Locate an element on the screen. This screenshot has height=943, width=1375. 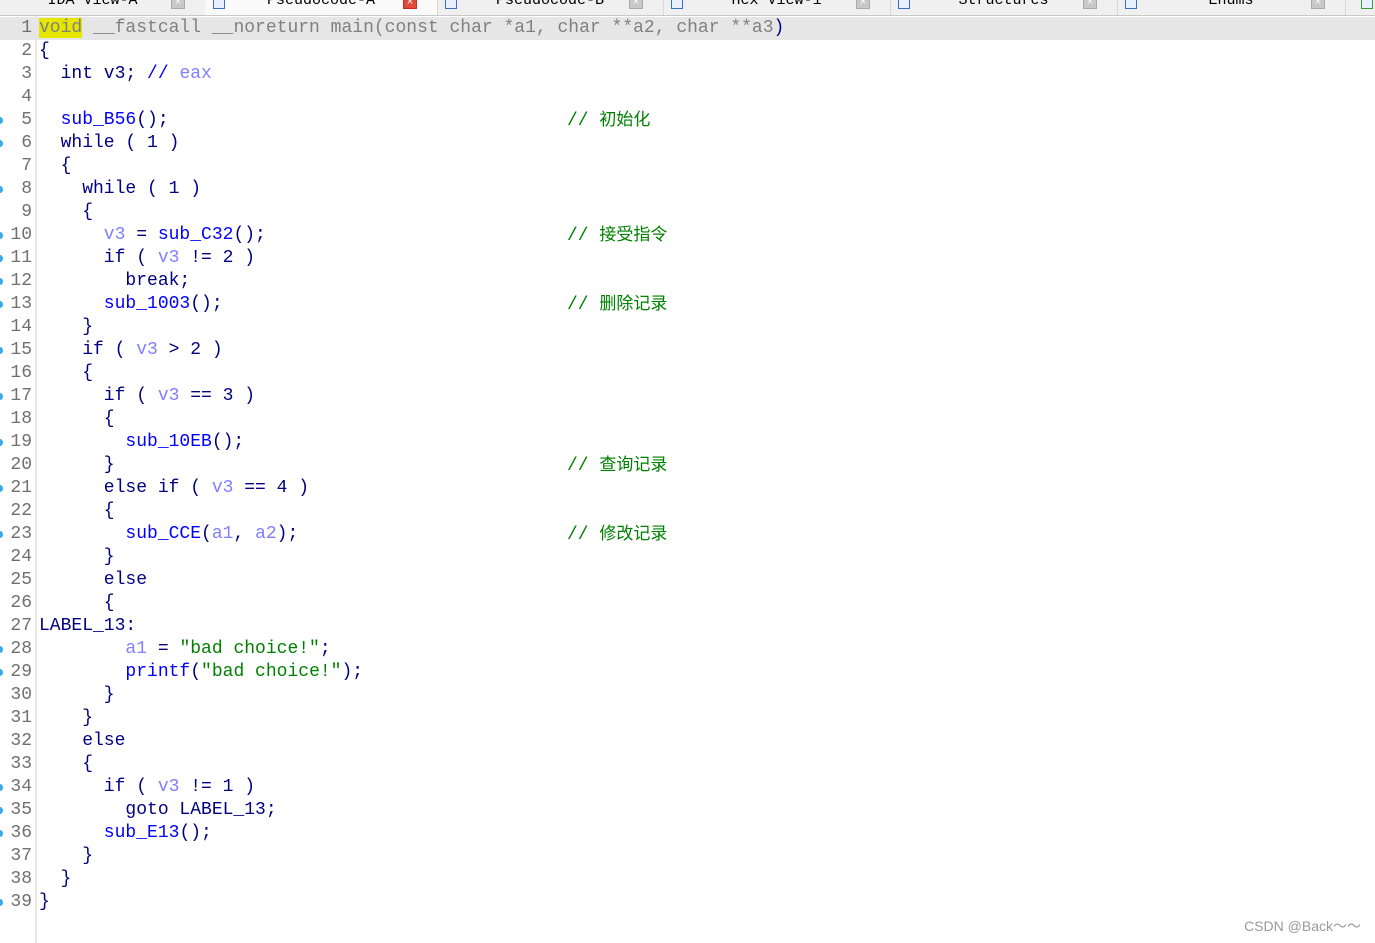
code-line: 12 break; is located at coordinates (687, 281).